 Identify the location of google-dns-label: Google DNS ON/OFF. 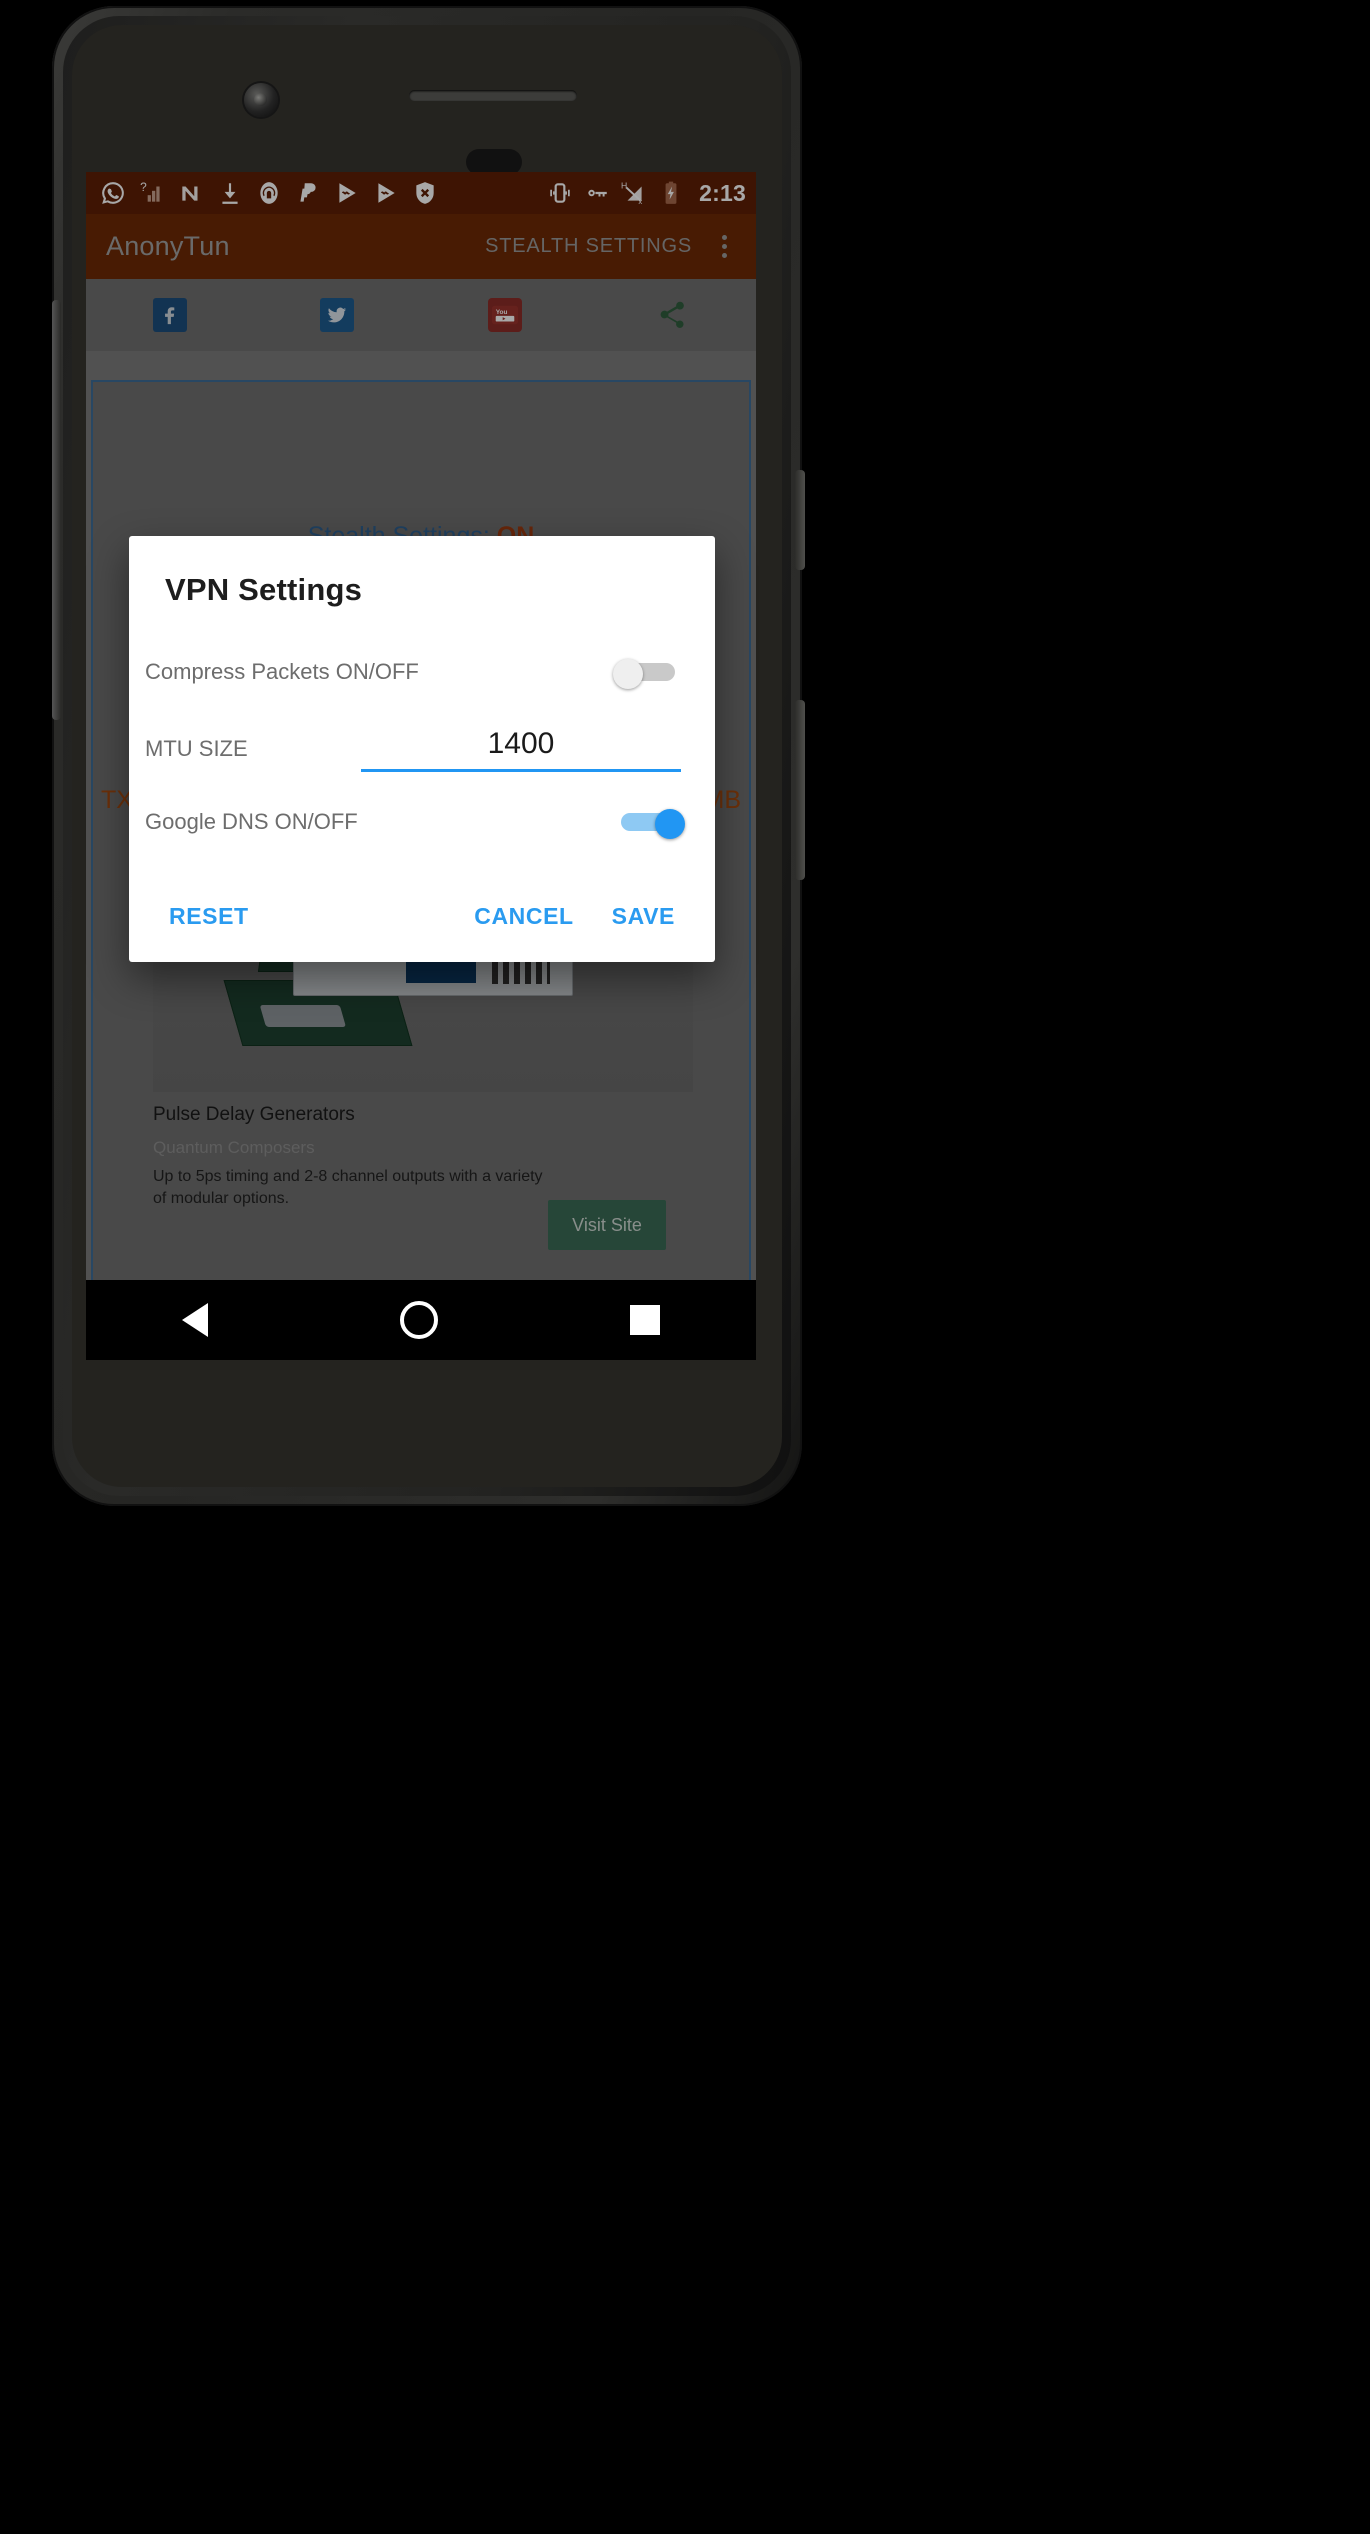
(251, 821).